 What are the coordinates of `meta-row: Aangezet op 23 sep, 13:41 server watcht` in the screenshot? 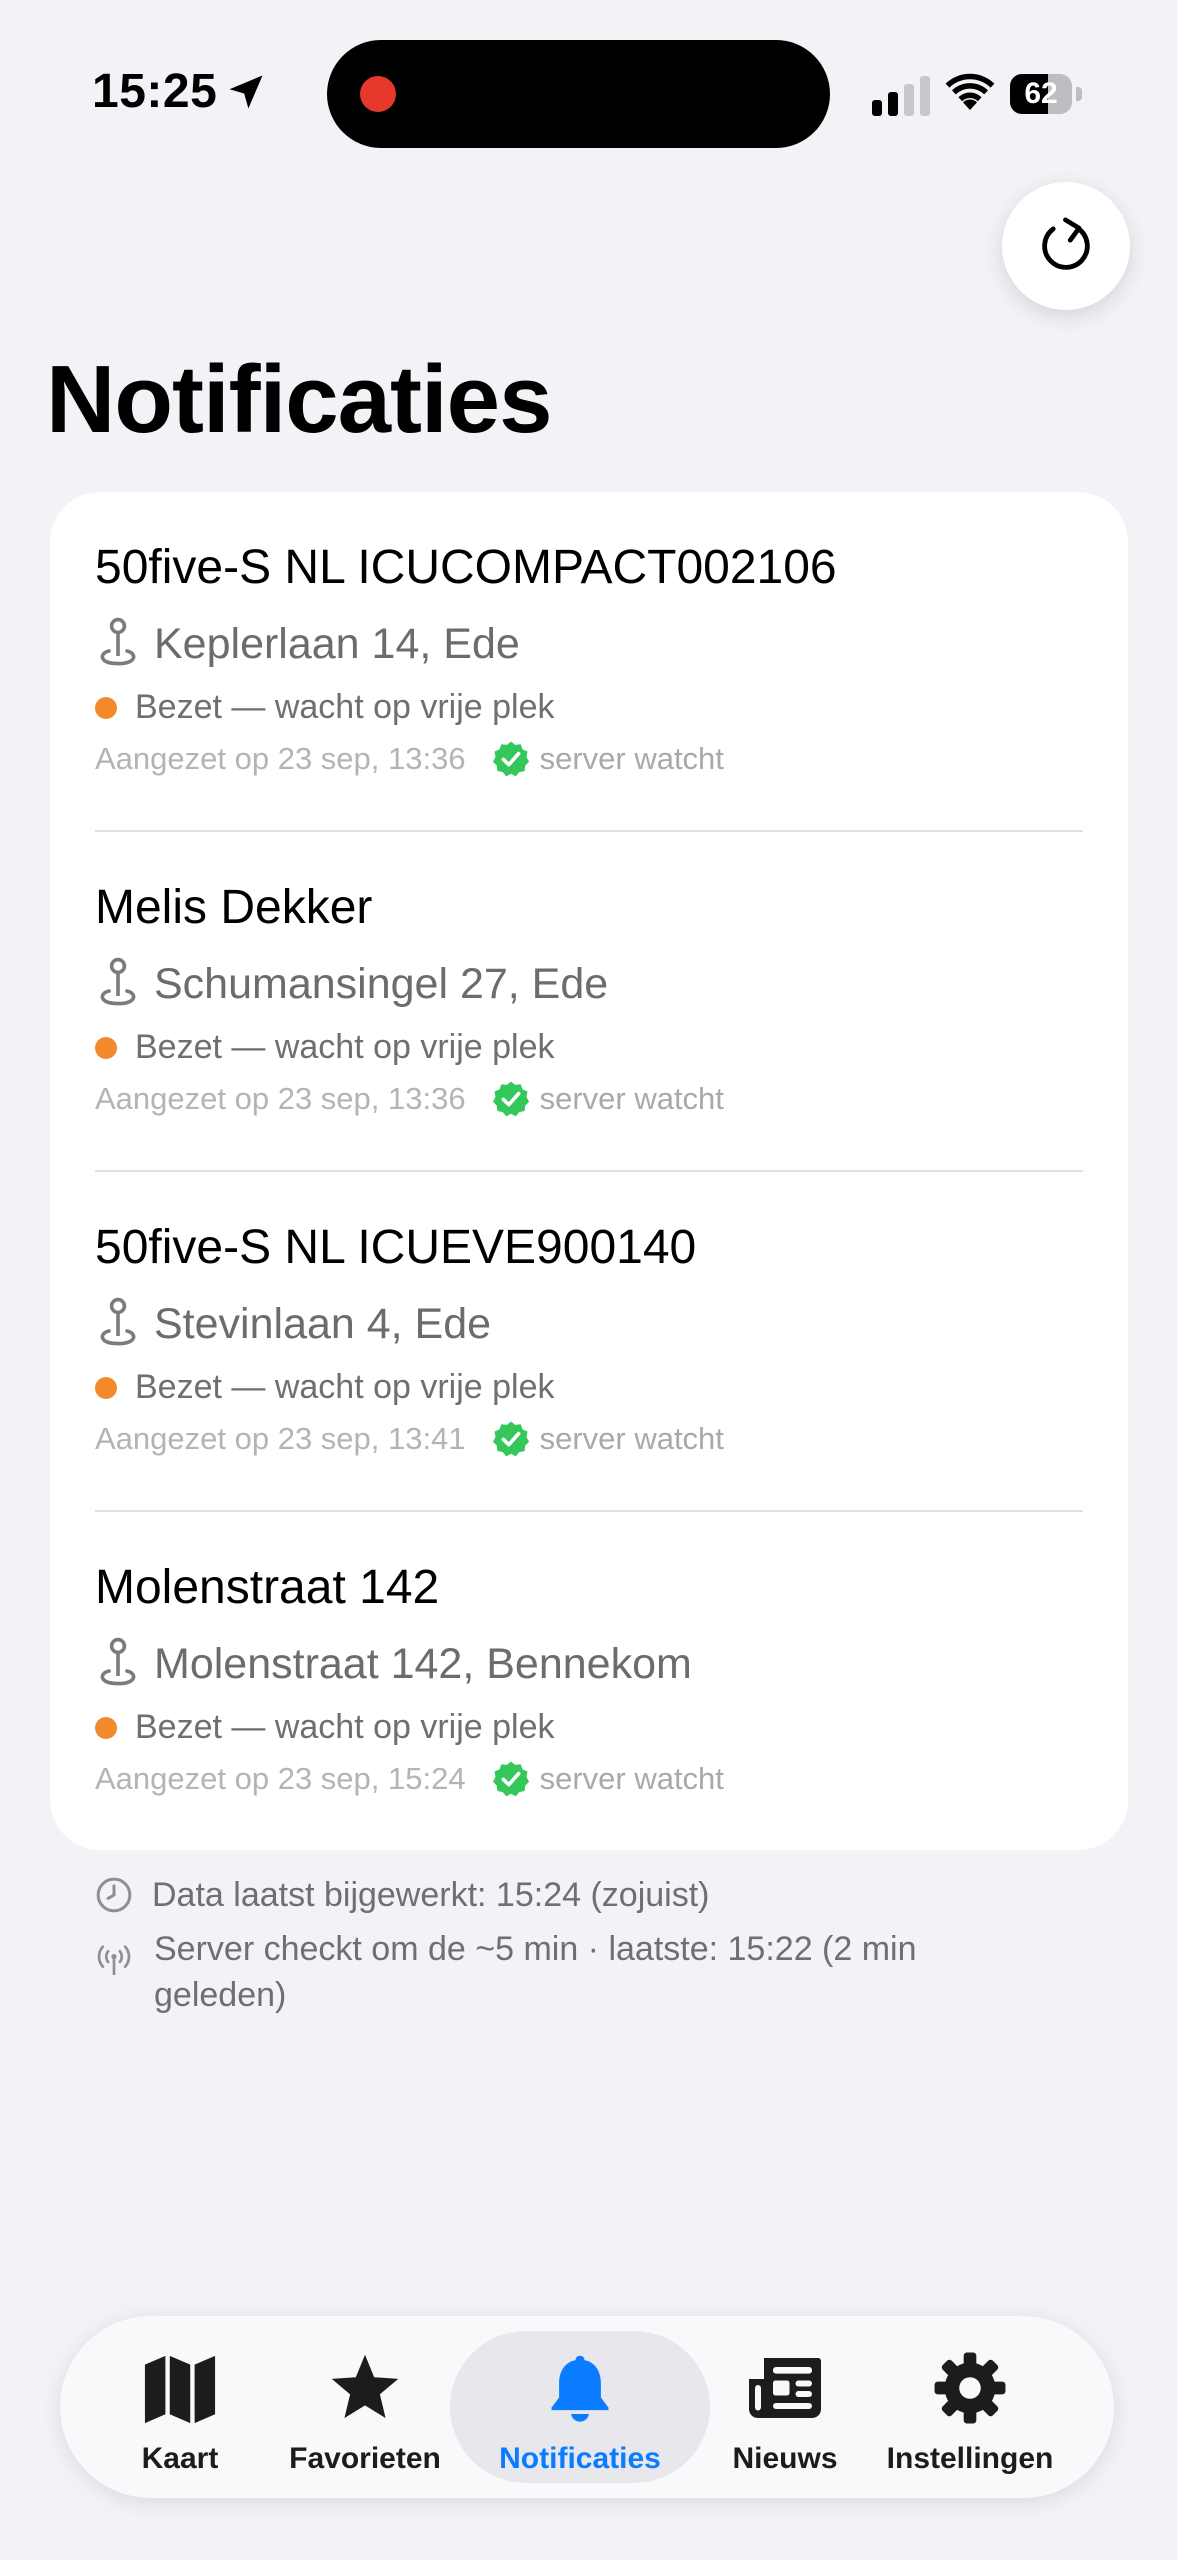 It's located at (409, 1439).